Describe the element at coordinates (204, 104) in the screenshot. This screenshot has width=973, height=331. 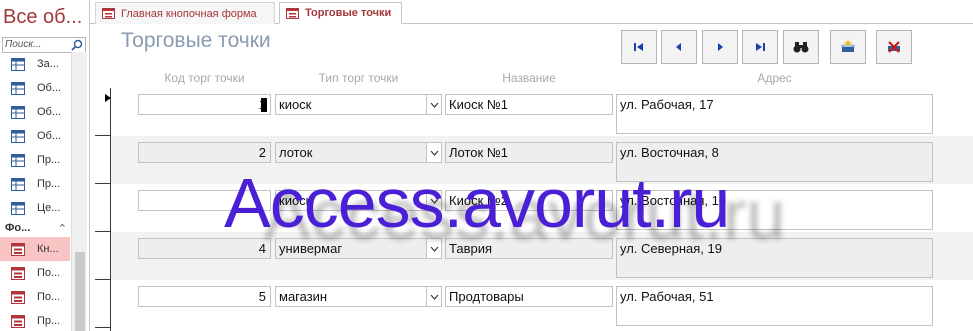
I see `code-field: 1` at that location.